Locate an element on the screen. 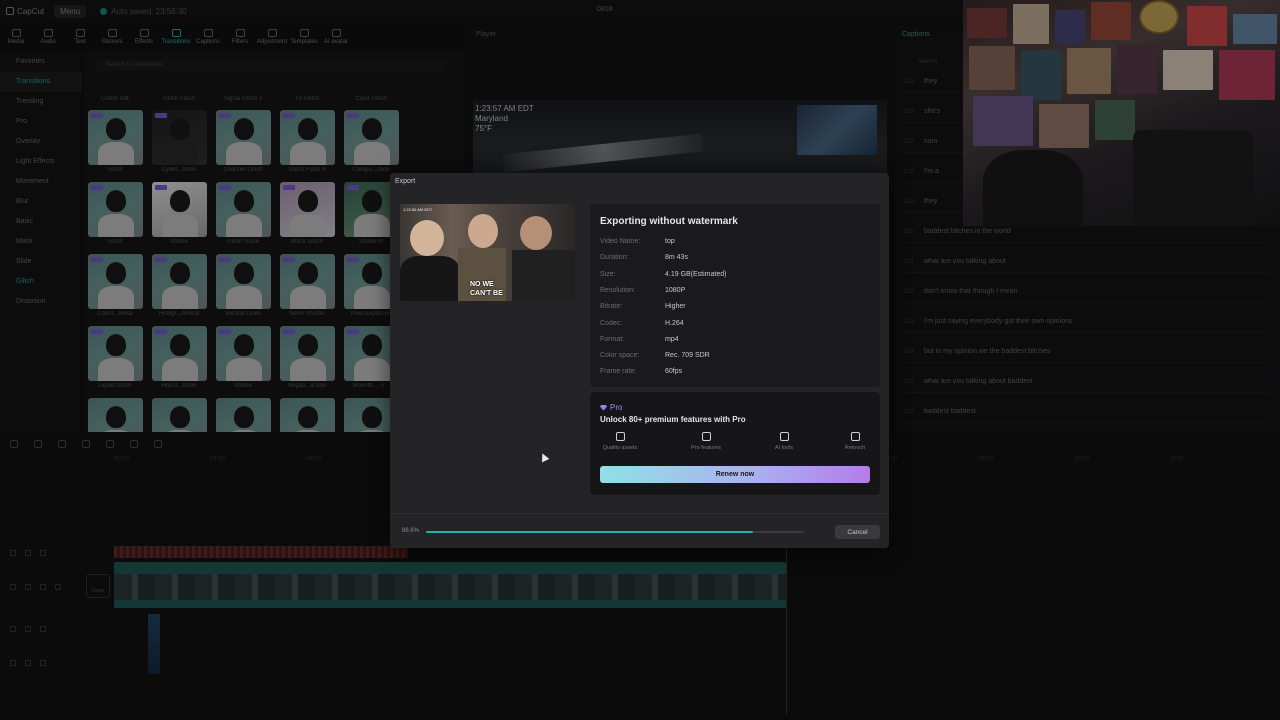  thumbnail-caption-line: NO WE is located at coordinates (482, 284).